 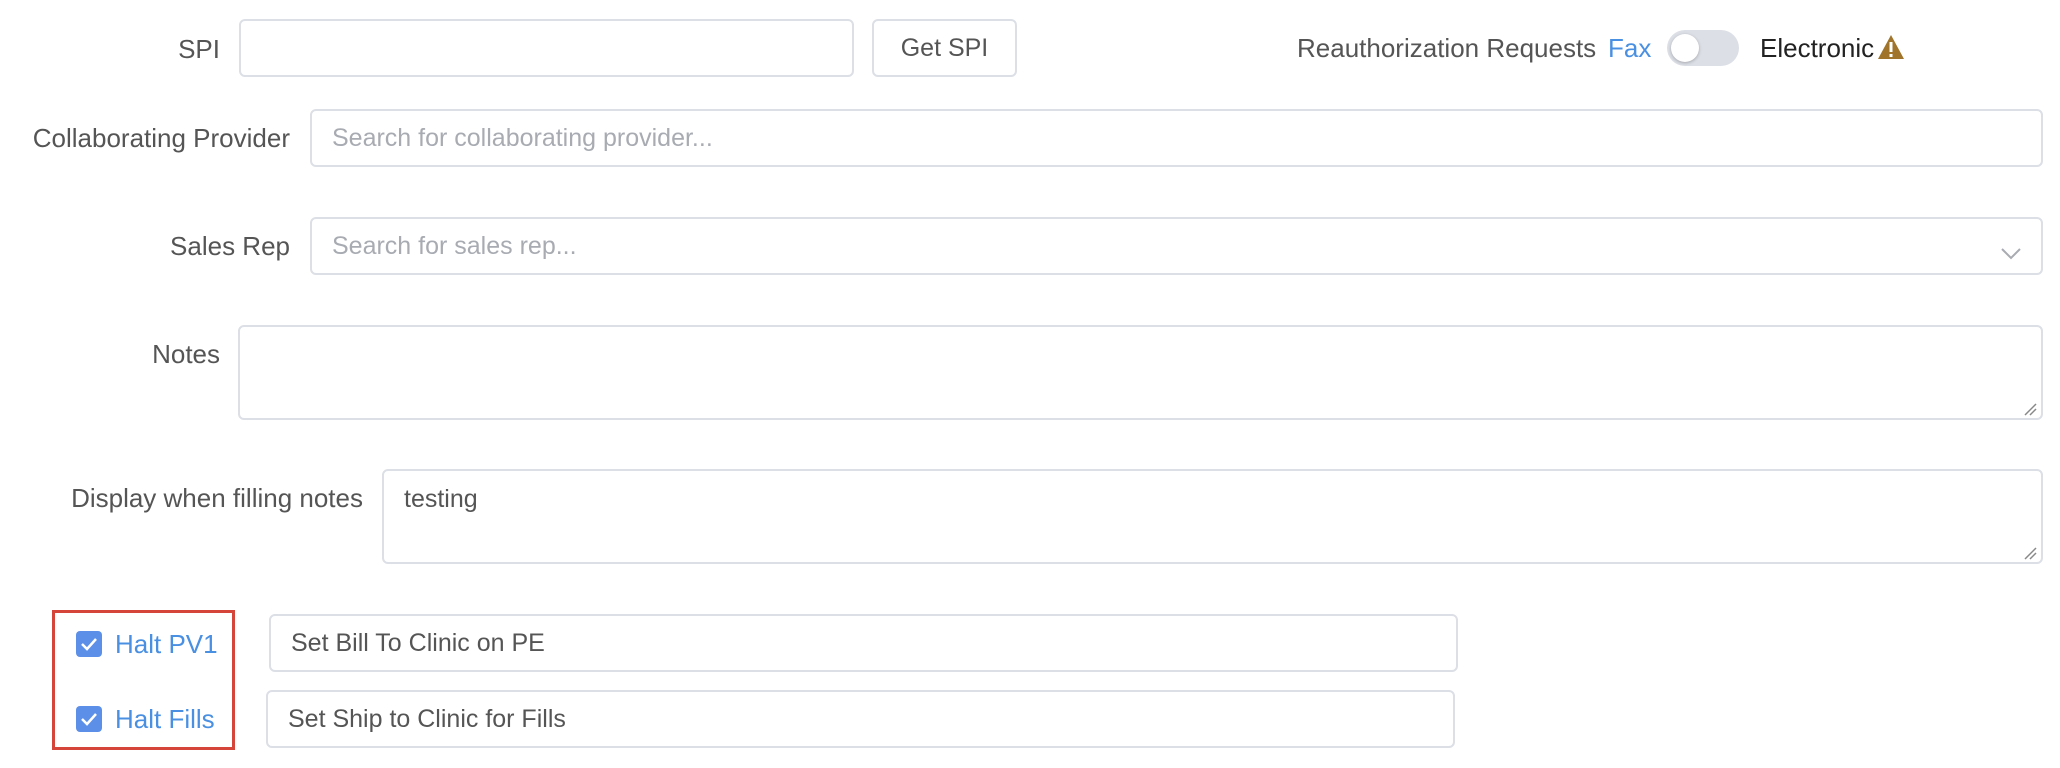 I want to click on warning-icon, so click(x=1891, y=47).